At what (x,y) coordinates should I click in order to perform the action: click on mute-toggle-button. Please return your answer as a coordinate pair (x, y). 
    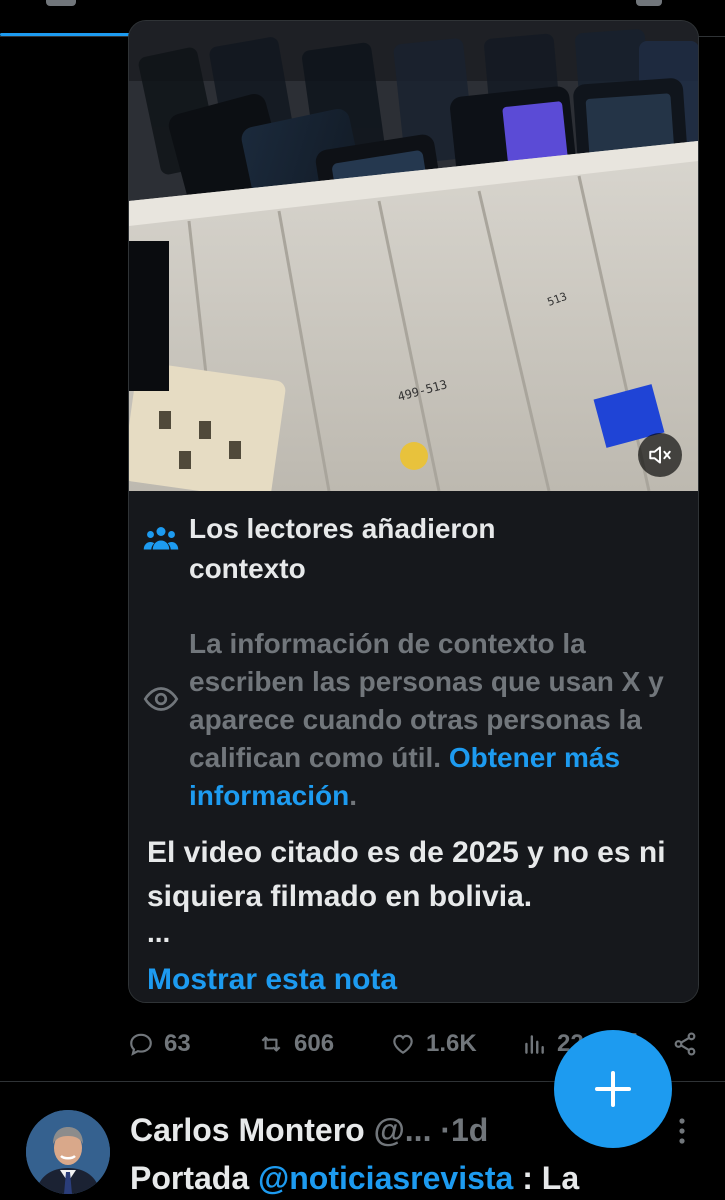
    Looking at the image, I should click on (660, 455).